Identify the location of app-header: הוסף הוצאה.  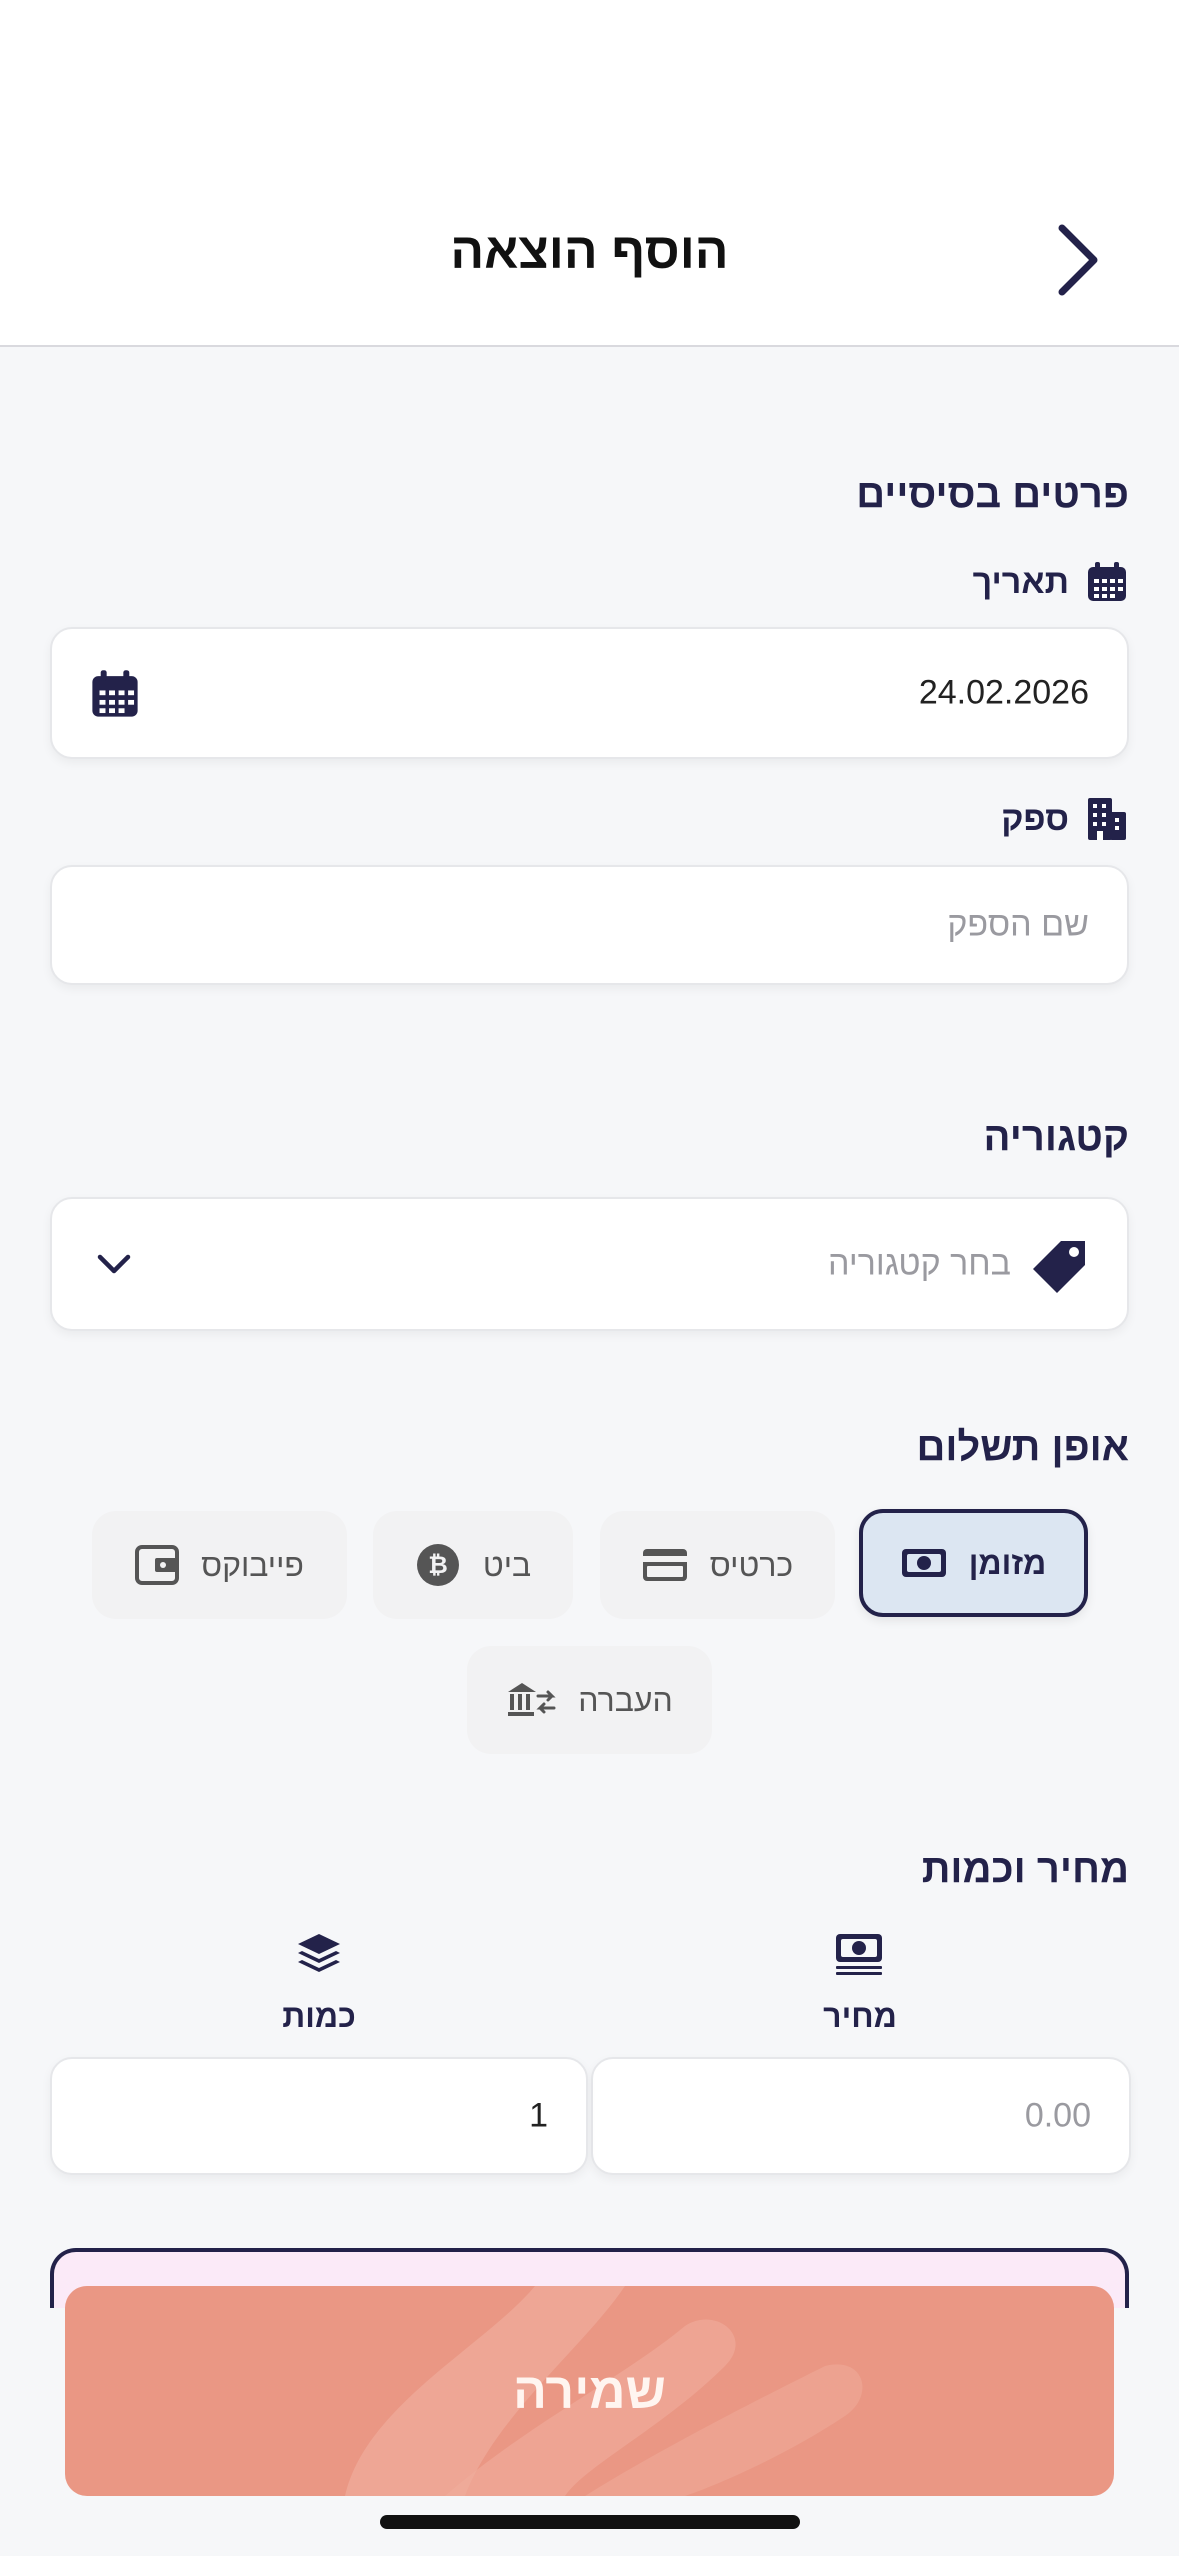
(589, 173).